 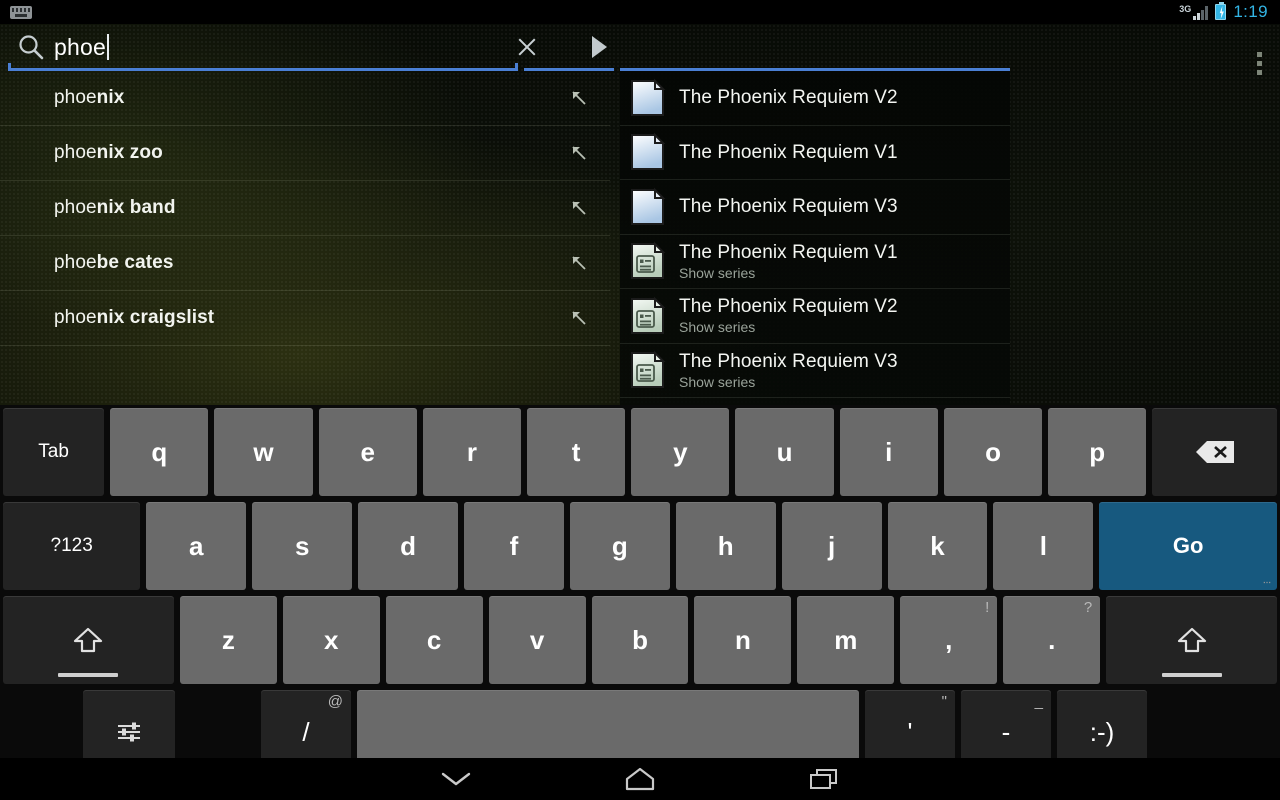 I want to click on suggestion-label: phoenix craigslist, so click(x=134, y=317).